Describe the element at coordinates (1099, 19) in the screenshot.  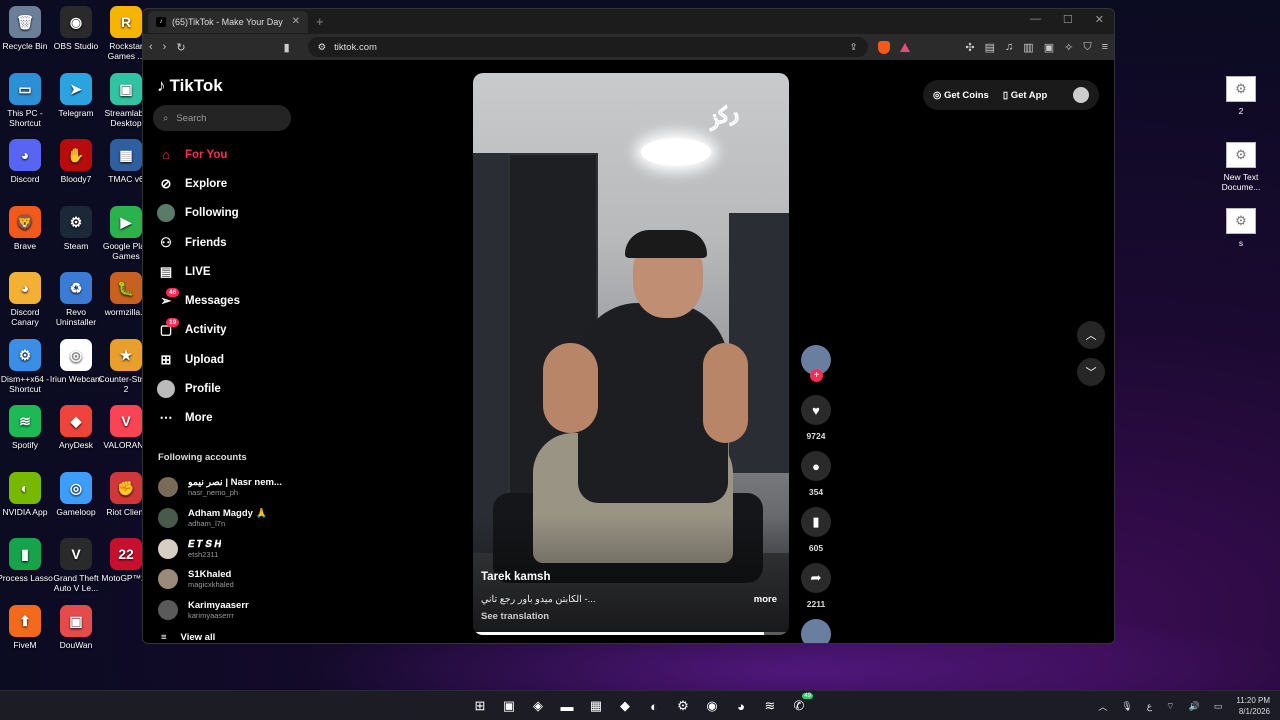
I see `close-window-icon: ✕` at that location.